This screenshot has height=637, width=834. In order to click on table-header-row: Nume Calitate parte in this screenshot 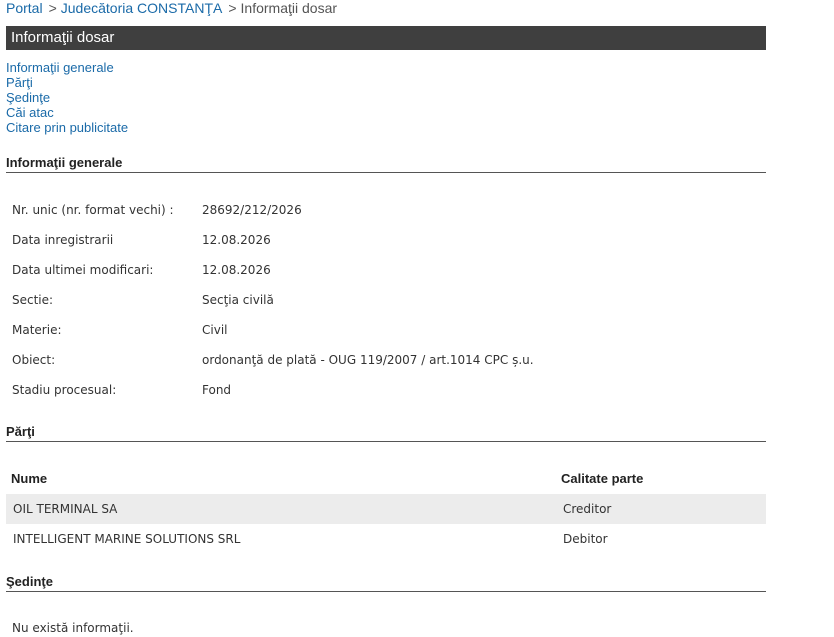, I will do `click(386, 479)`.